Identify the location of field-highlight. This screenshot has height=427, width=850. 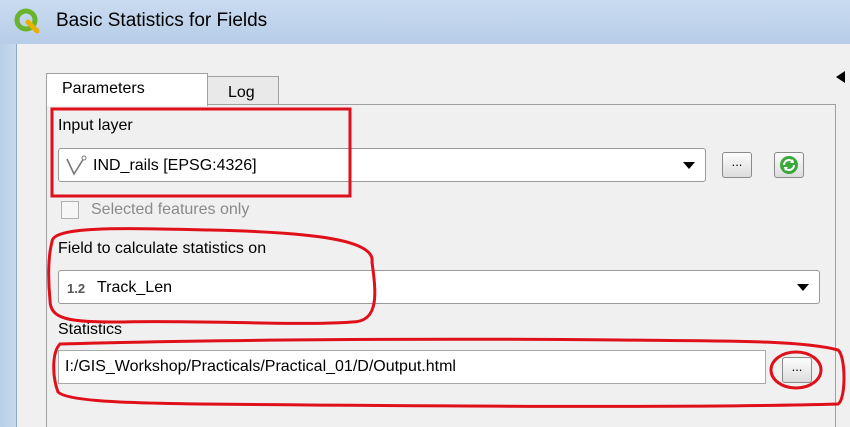
(212, 276).